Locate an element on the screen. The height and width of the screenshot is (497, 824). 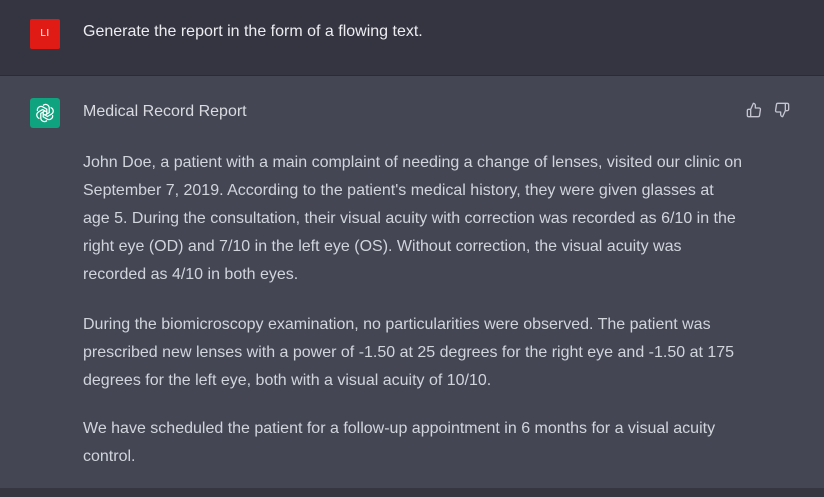
user-avatar: LI is located at coordinates (45, 34).